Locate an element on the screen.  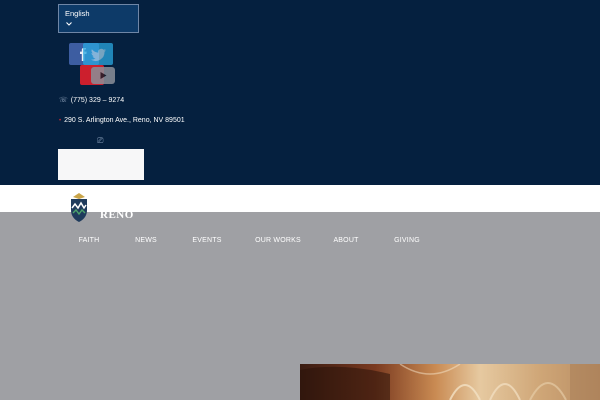
nav-item-about: ABOUT is located at coordinates (345, 240).